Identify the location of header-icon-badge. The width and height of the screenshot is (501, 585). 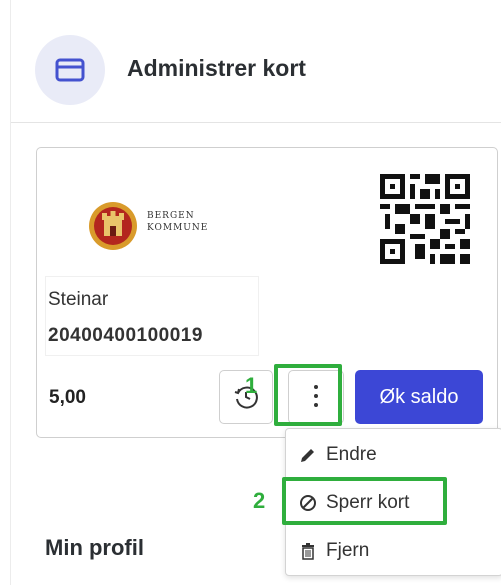
(70, 70).